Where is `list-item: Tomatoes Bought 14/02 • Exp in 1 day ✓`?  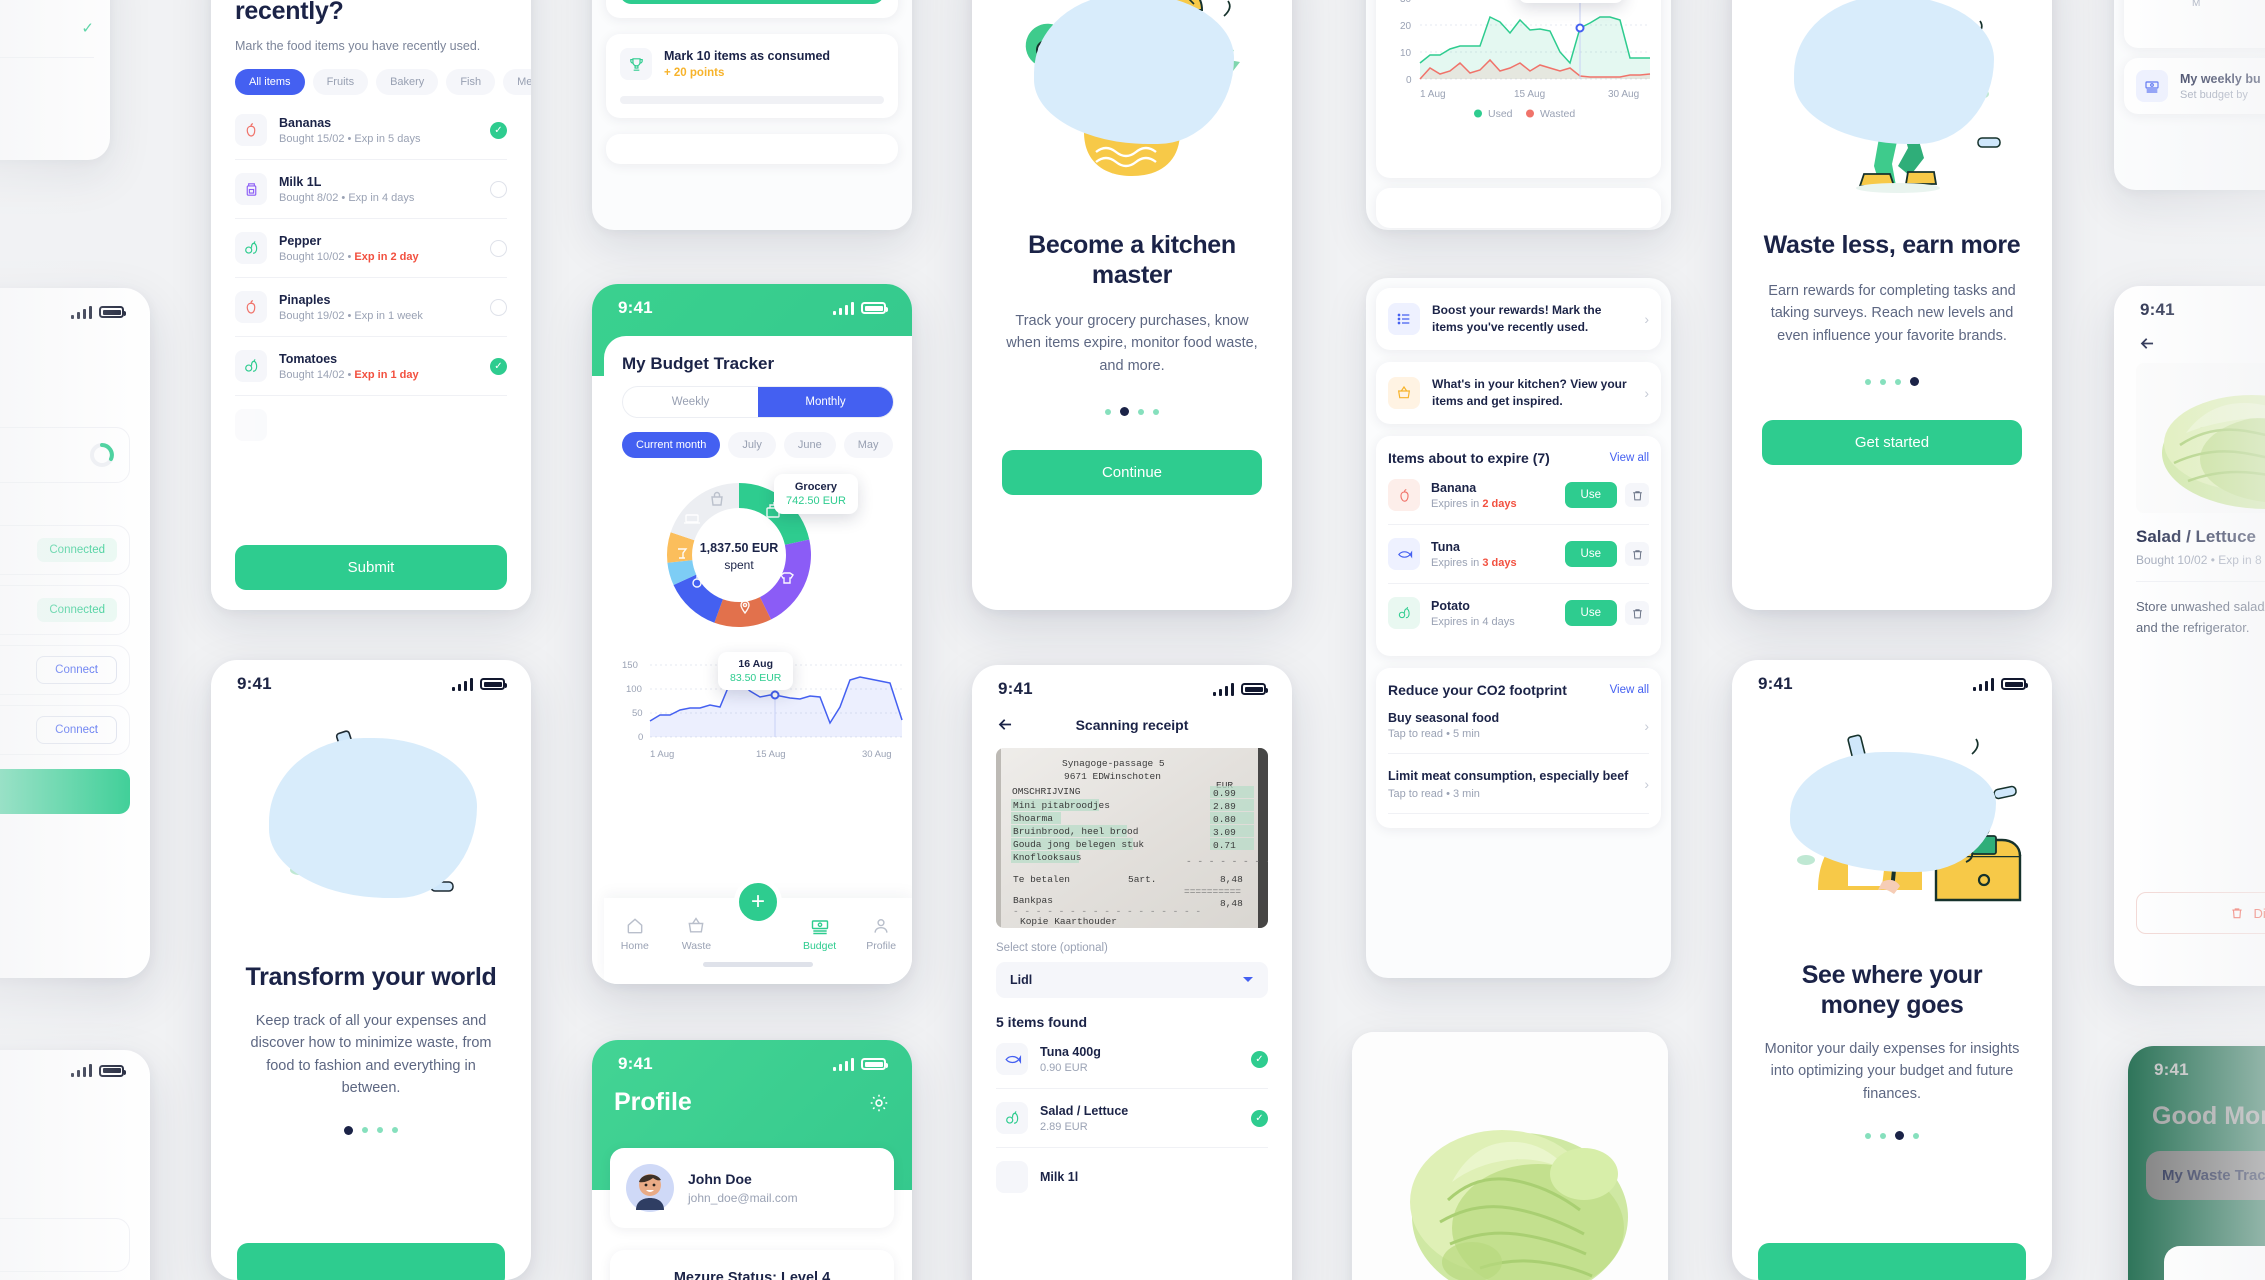
list-item: Tomatoes Bought 14/02 • Exp in 1 day ✓ is located at coordinates (371, 366).